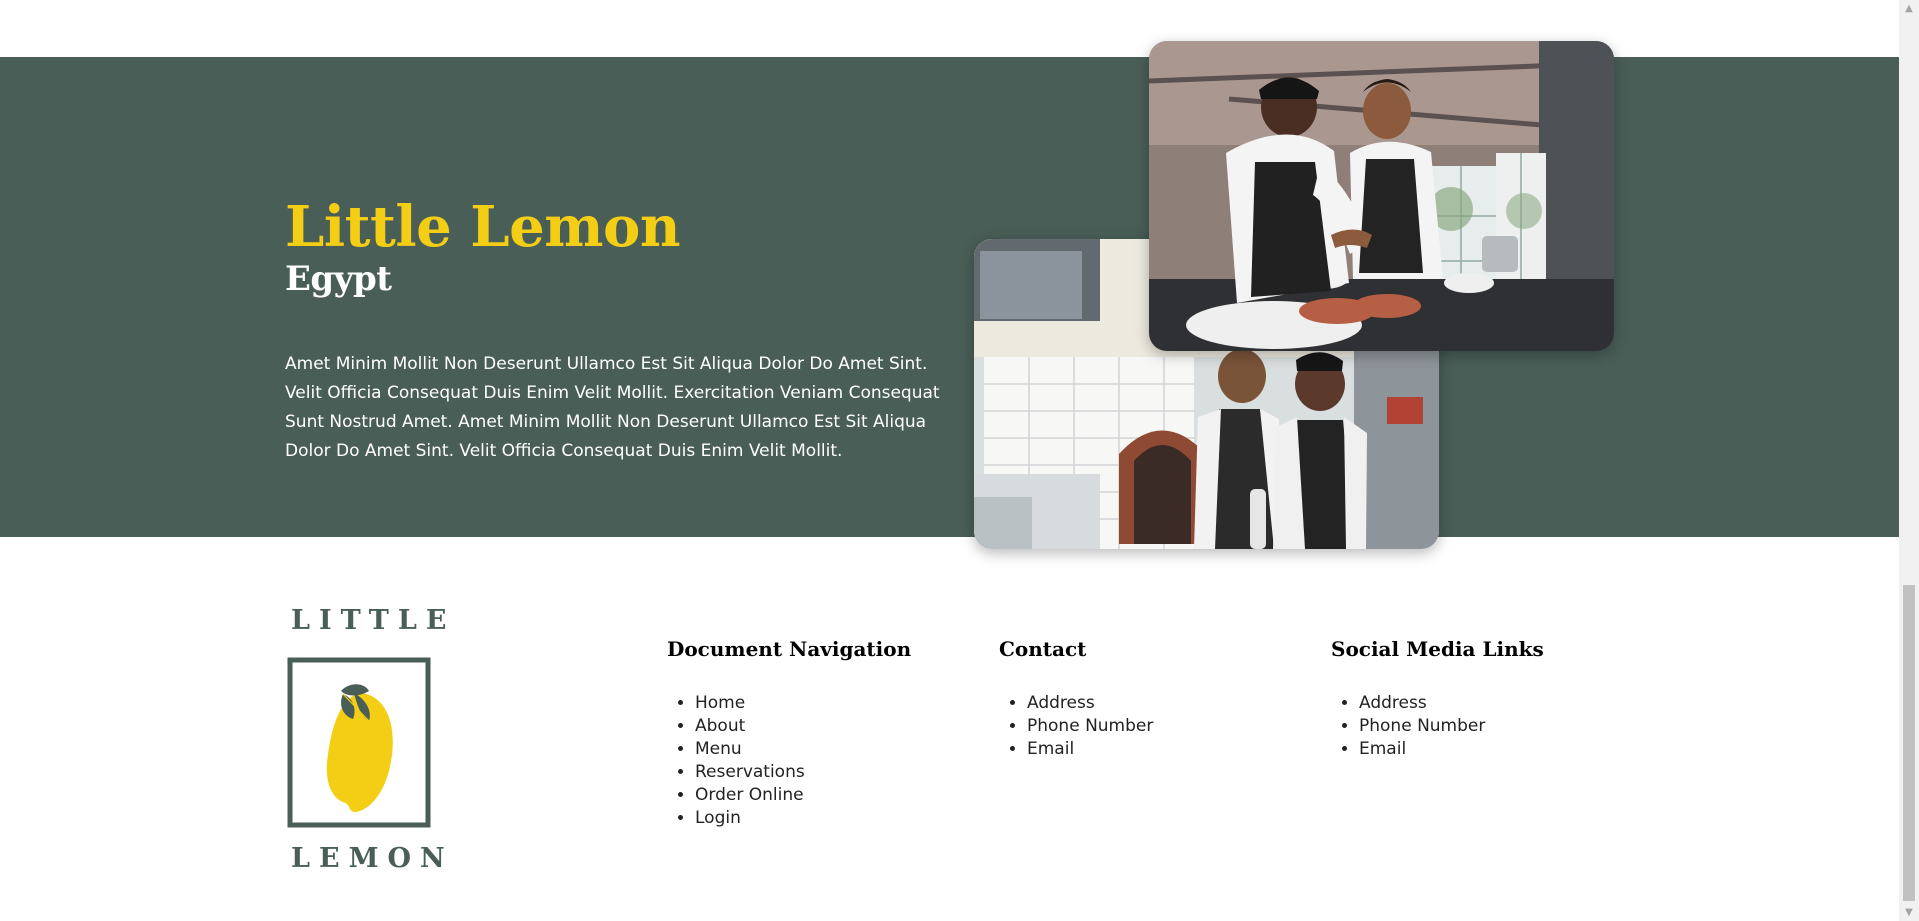 The image size is (1919, 921). I want to click on nav-item-home: Home, so click(803, 703).